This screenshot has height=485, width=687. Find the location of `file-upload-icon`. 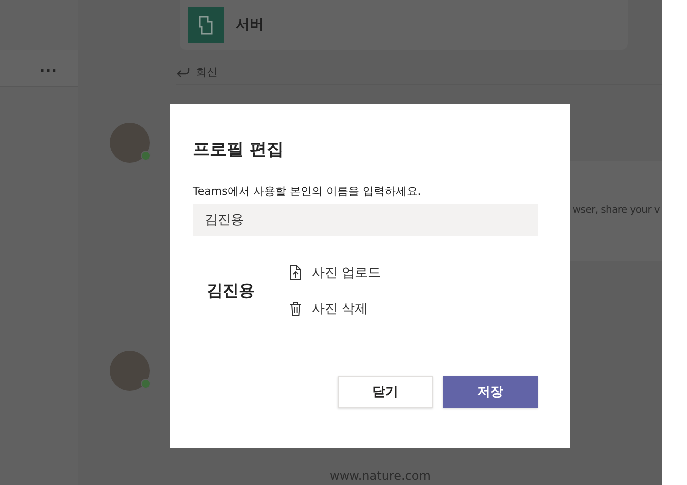

file-upload-icon is located at coordinates (296, 273).